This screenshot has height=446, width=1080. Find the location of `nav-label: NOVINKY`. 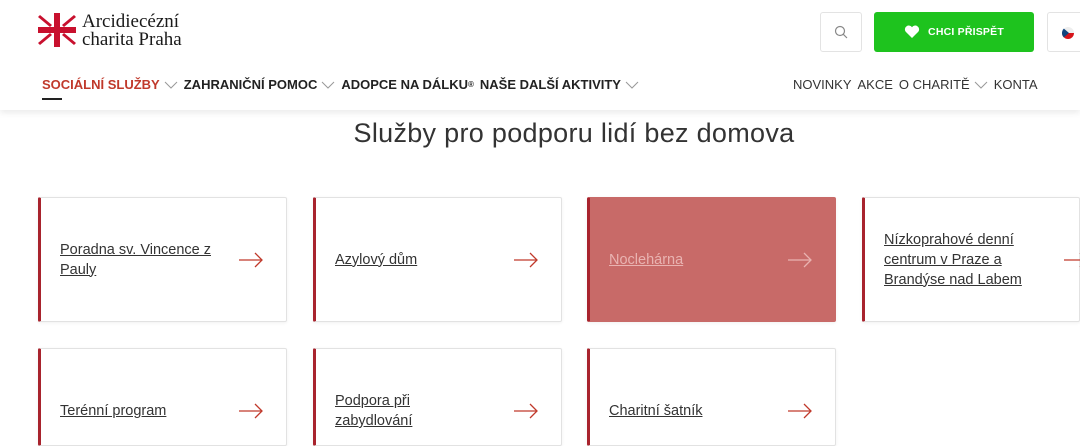

nav-label: NOVINKY is located at coordinates (822, 84).